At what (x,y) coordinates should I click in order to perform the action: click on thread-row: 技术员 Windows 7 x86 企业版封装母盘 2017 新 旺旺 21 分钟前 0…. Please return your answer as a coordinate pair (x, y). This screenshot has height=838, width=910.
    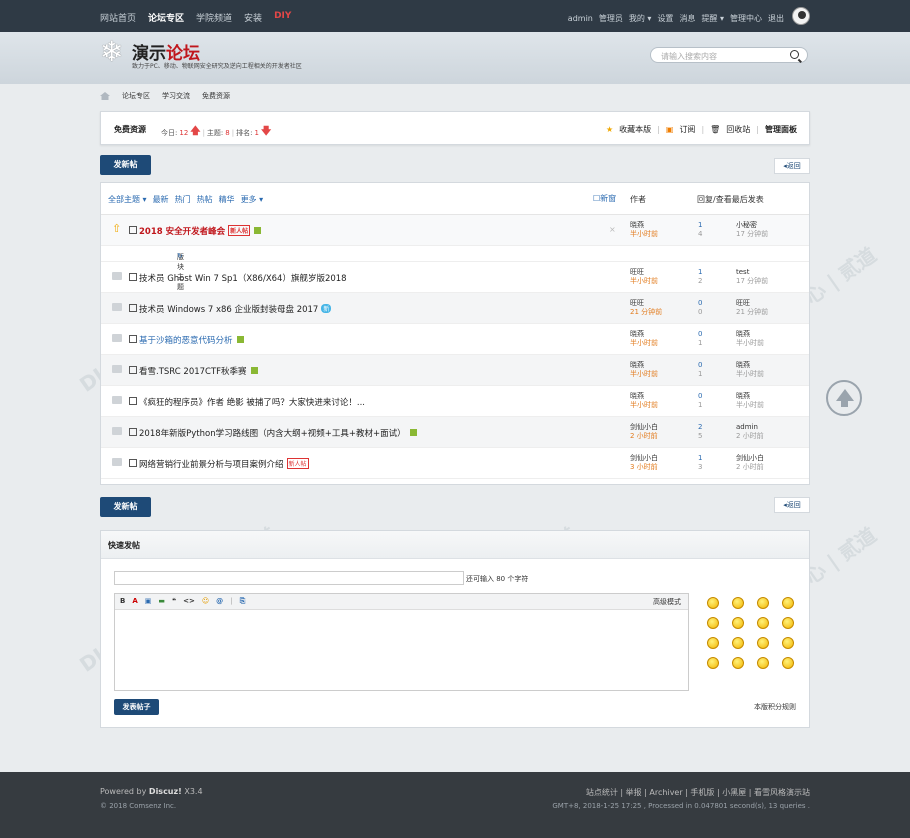
    Looking at the image, I should click on (455, 308).